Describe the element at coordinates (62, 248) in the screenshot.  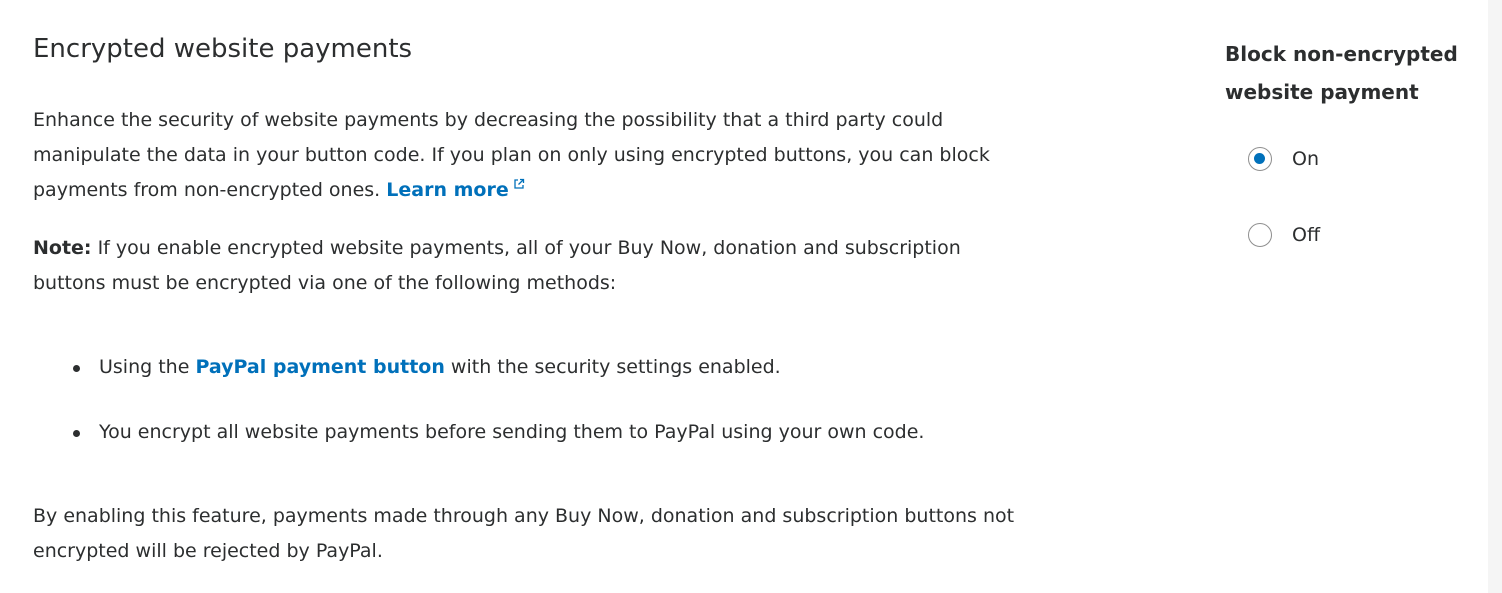
I see `note-label: Note:` at that location.